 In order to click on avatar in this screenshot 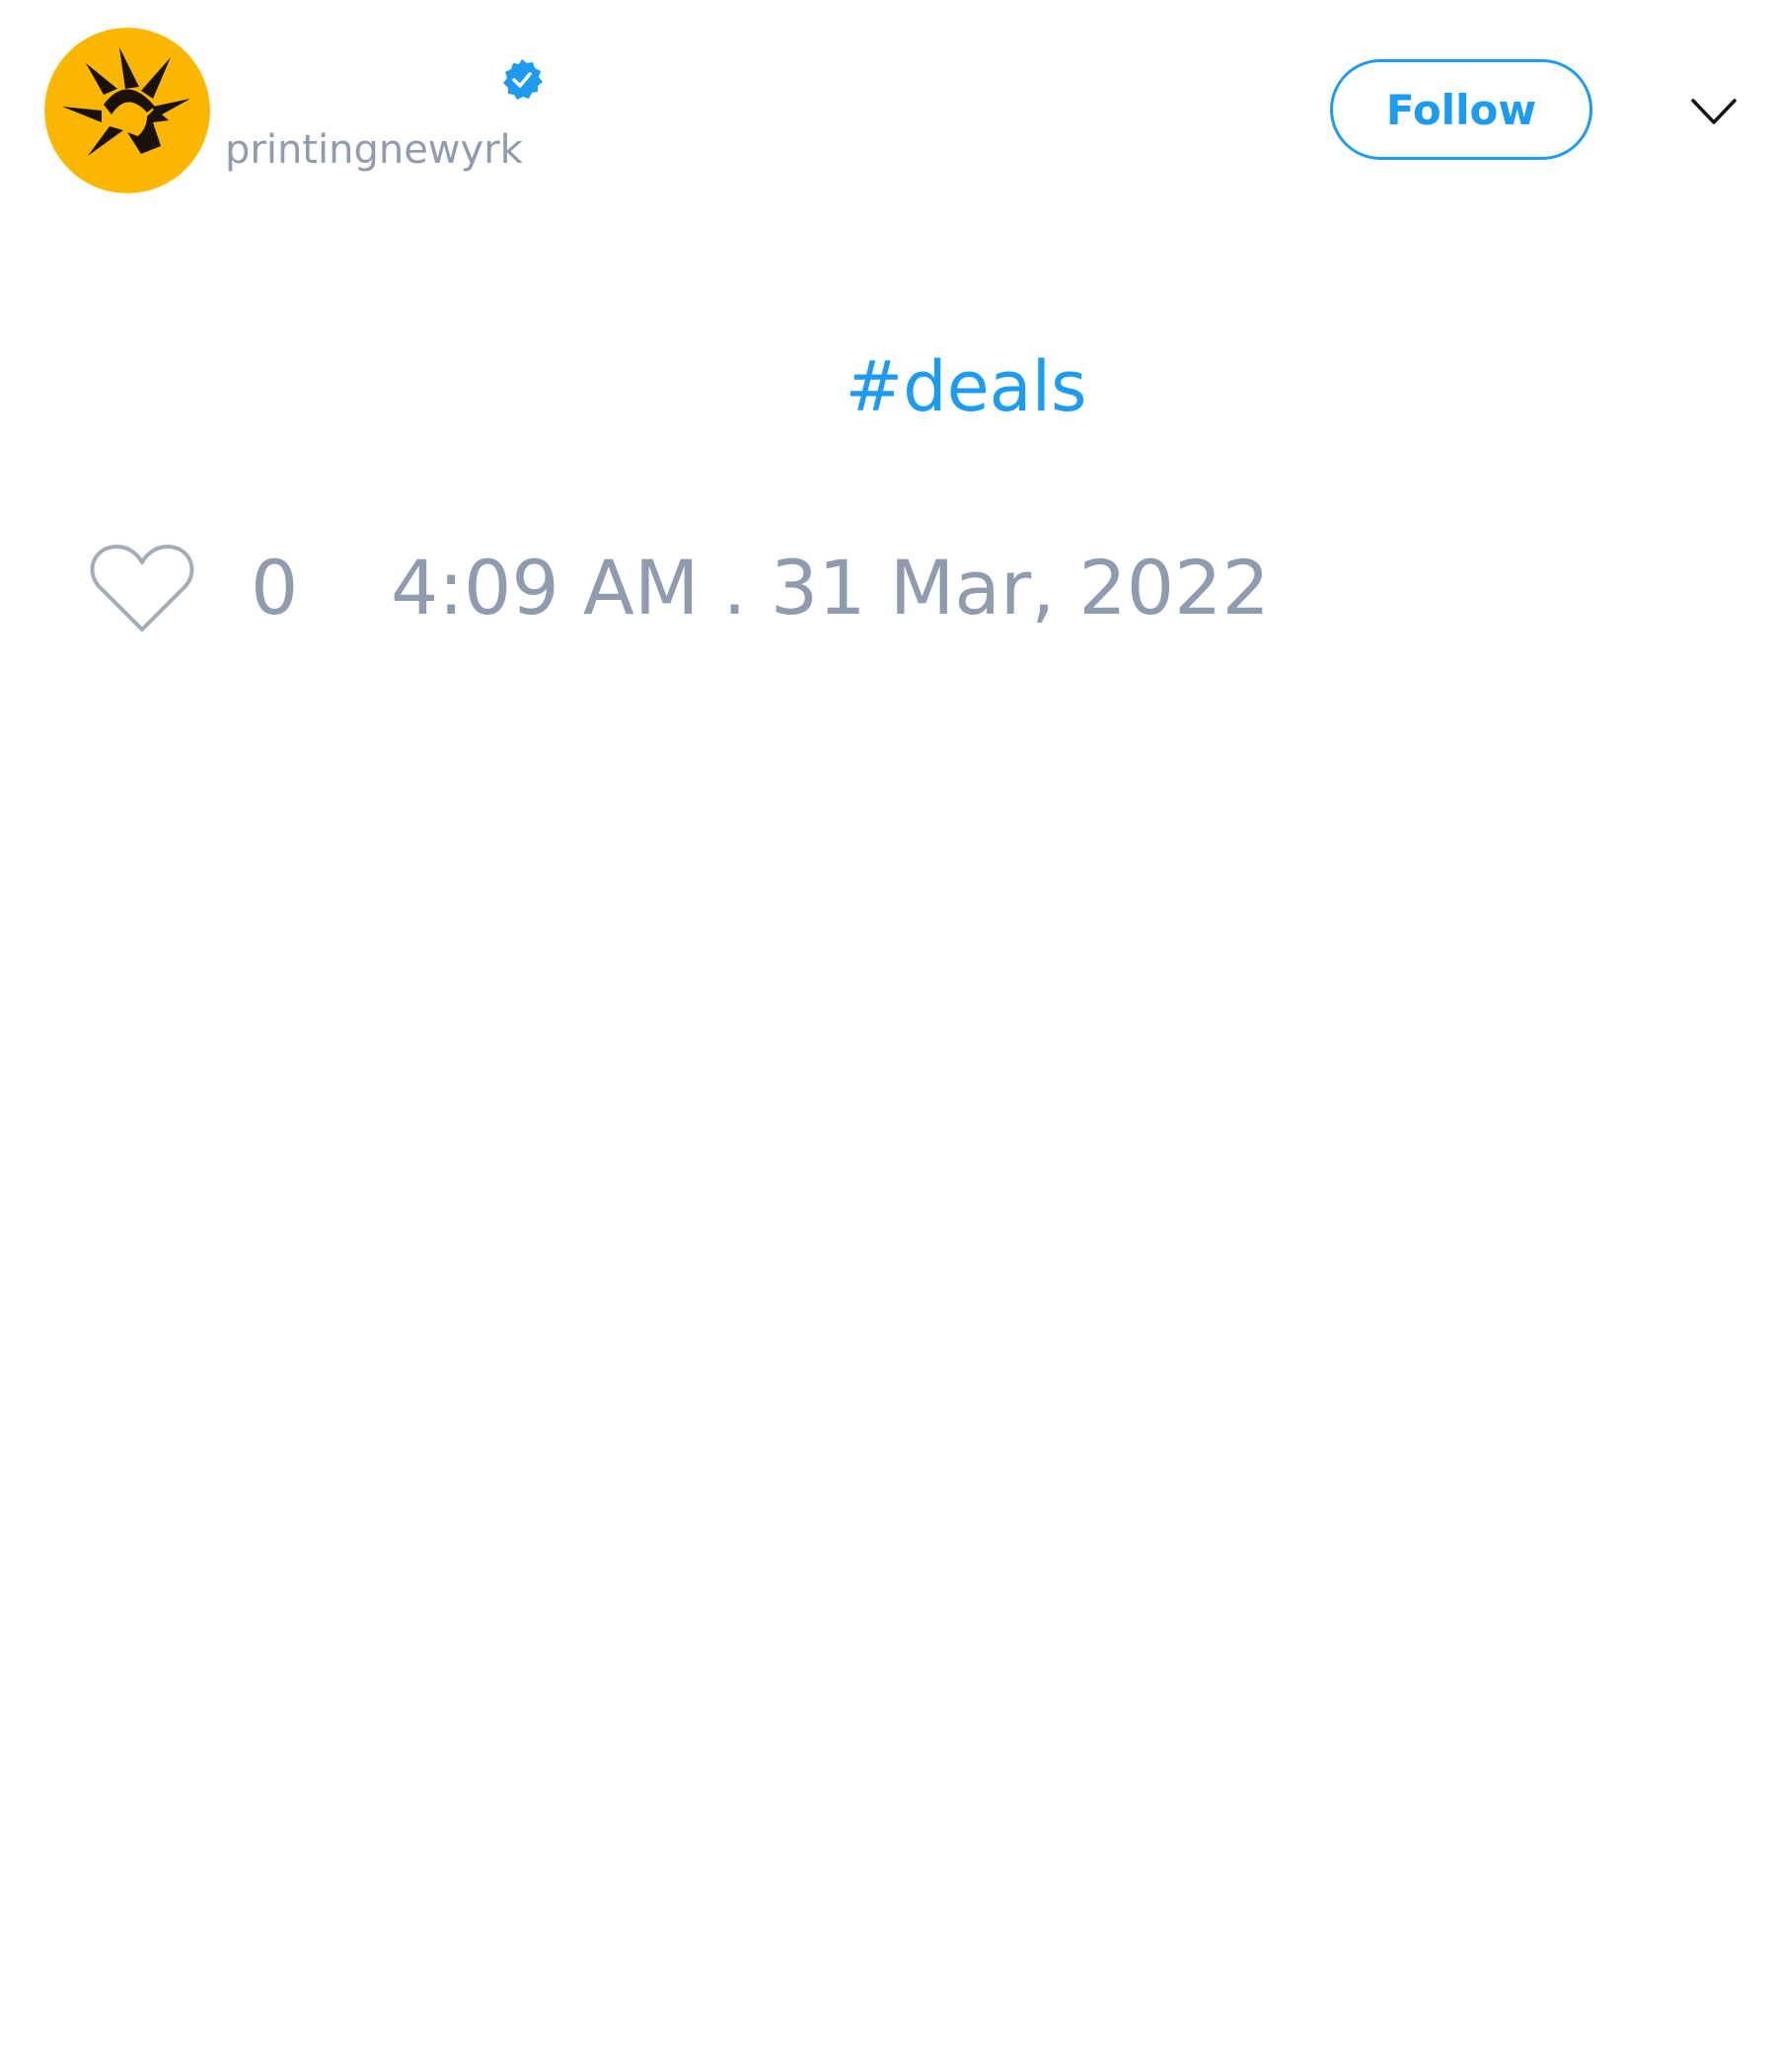, I will do `click(127, 111)`.